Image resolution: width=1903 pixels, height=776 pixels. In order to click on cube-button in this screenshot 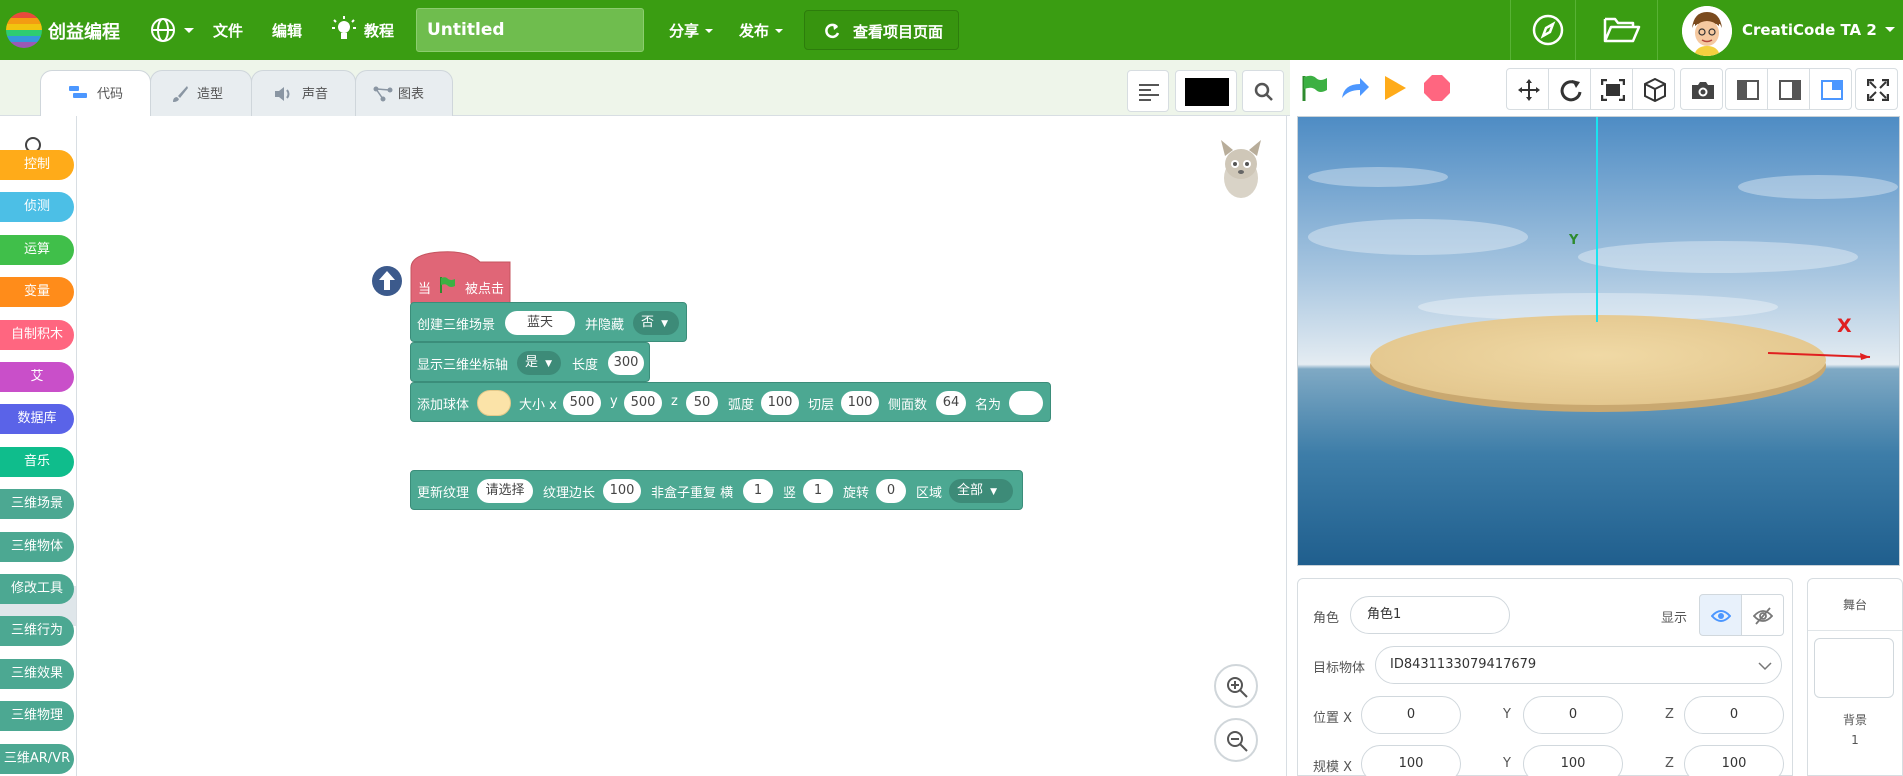, I will do `click(1653, 89)`.